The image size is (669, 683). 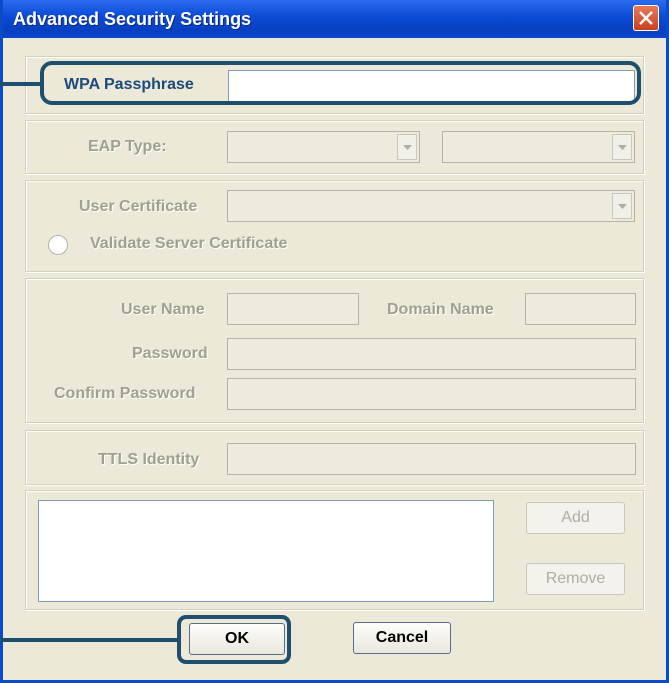 What do you see at coordinates (323, 147) in the screenshot?
I see `eap-type-select` at bounding box center [323, 147].